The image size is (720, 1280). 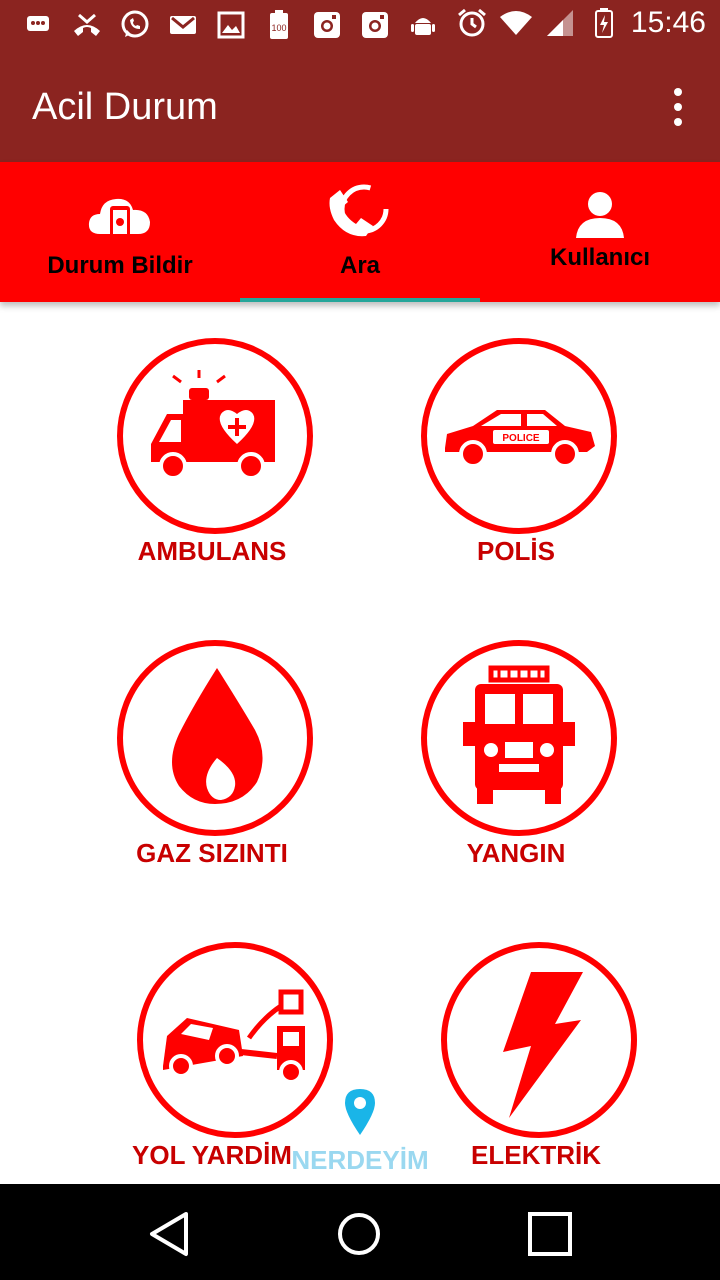 What do you see at coordinates (212, 853) in the screenshot?
I see `service-label: GAZ SIZINTI` at bounding box center [212, 853].